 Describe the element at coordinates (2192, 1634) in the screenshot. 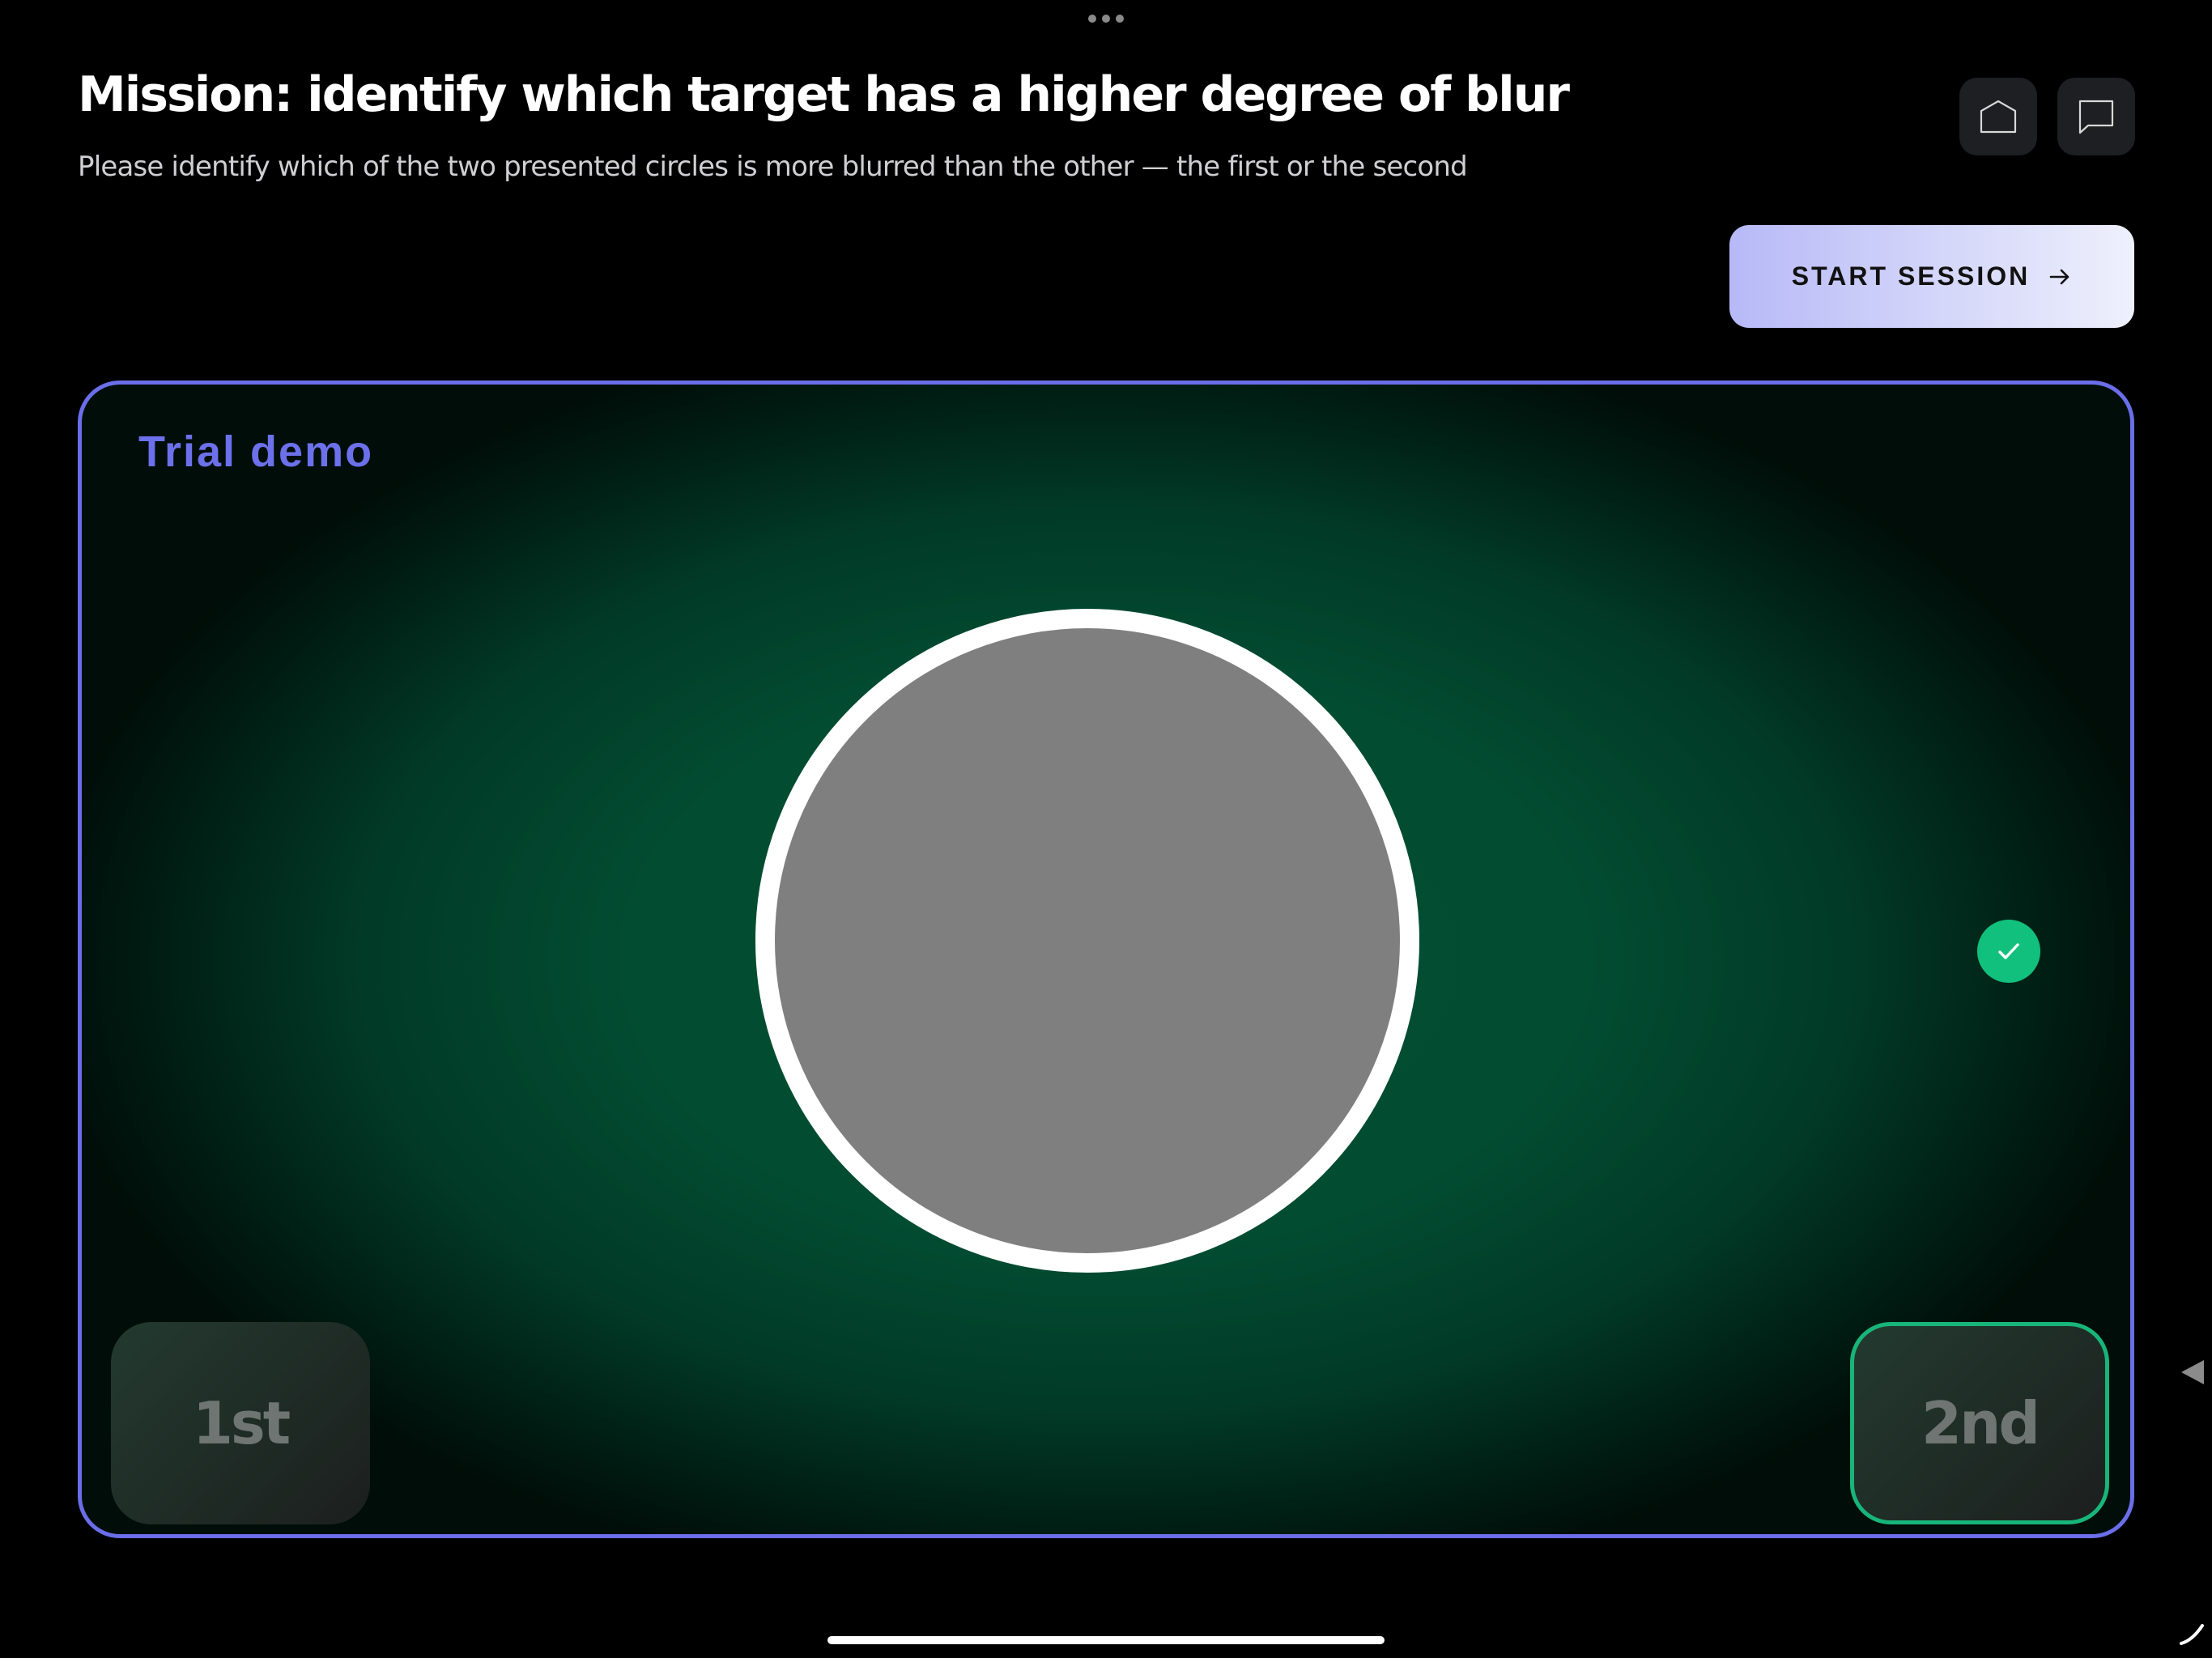

I see `pencil-corner-icon` at that location.